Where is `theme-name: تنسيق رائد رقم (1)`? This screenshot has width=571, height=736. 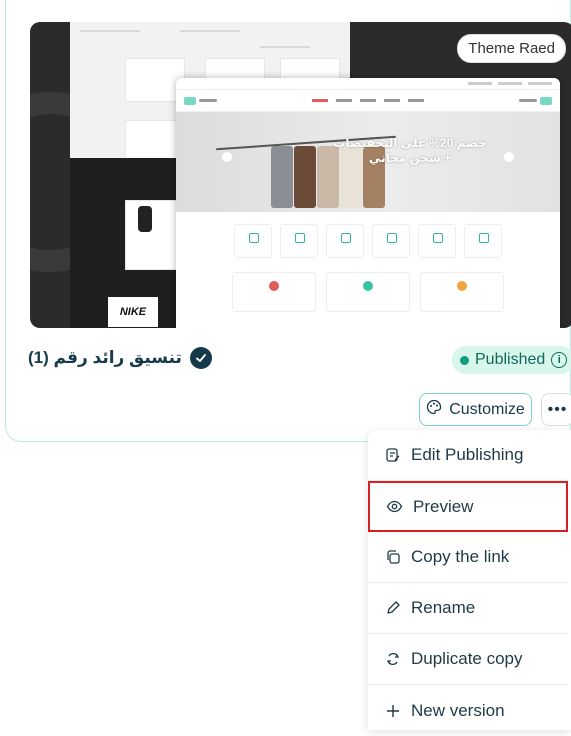 theme-name: تنسيق رائد رقم (1) is located at coordinates (105, 357).